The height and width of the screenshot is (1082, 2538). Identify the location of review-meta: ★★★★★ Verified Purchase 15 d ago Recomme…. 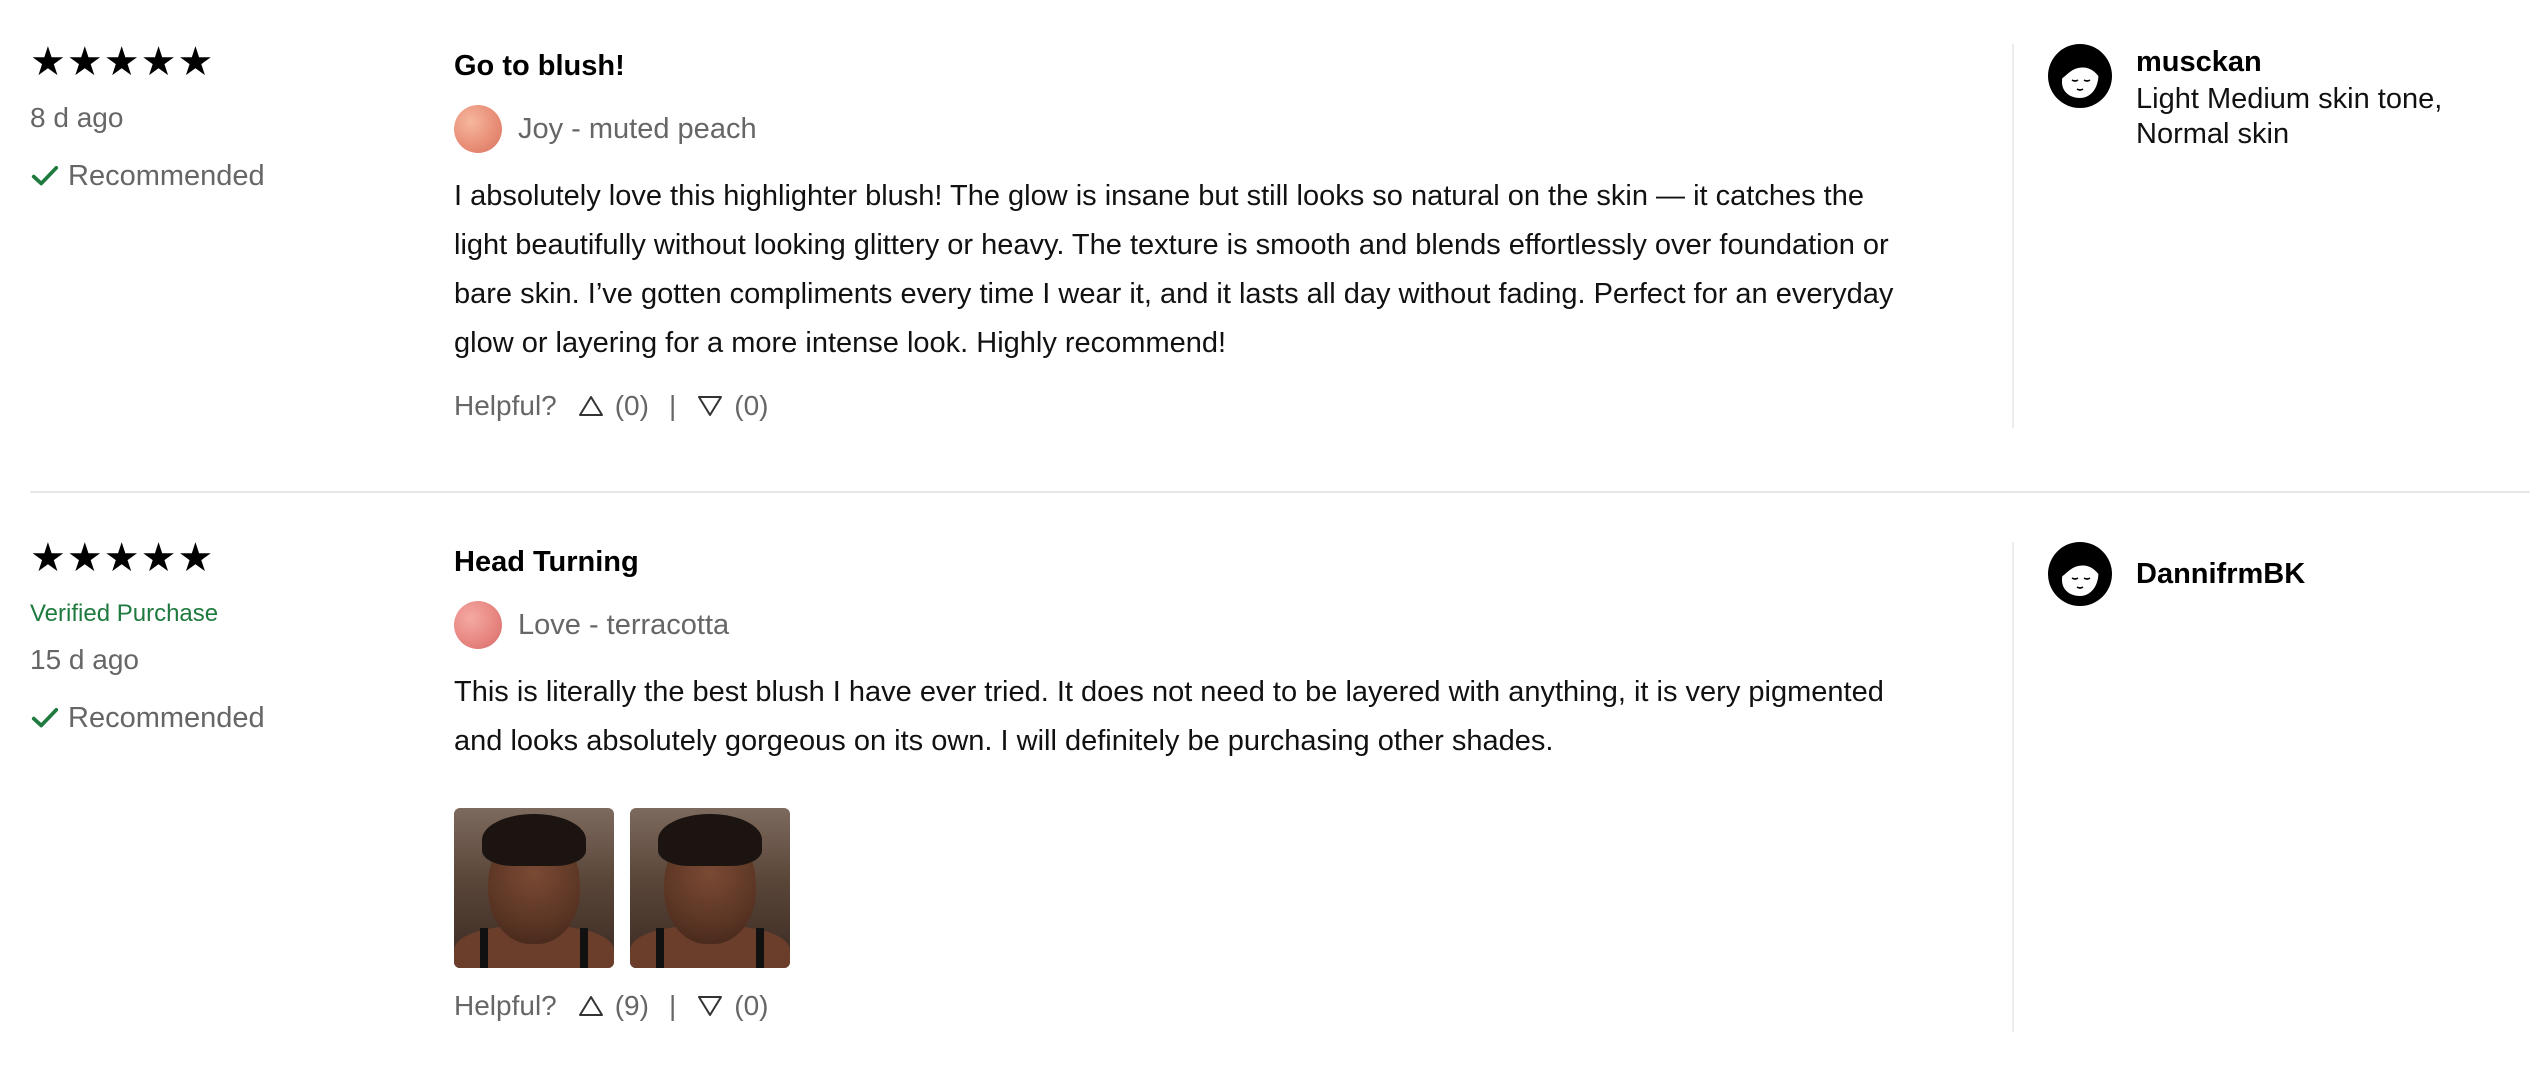
(220, 636).